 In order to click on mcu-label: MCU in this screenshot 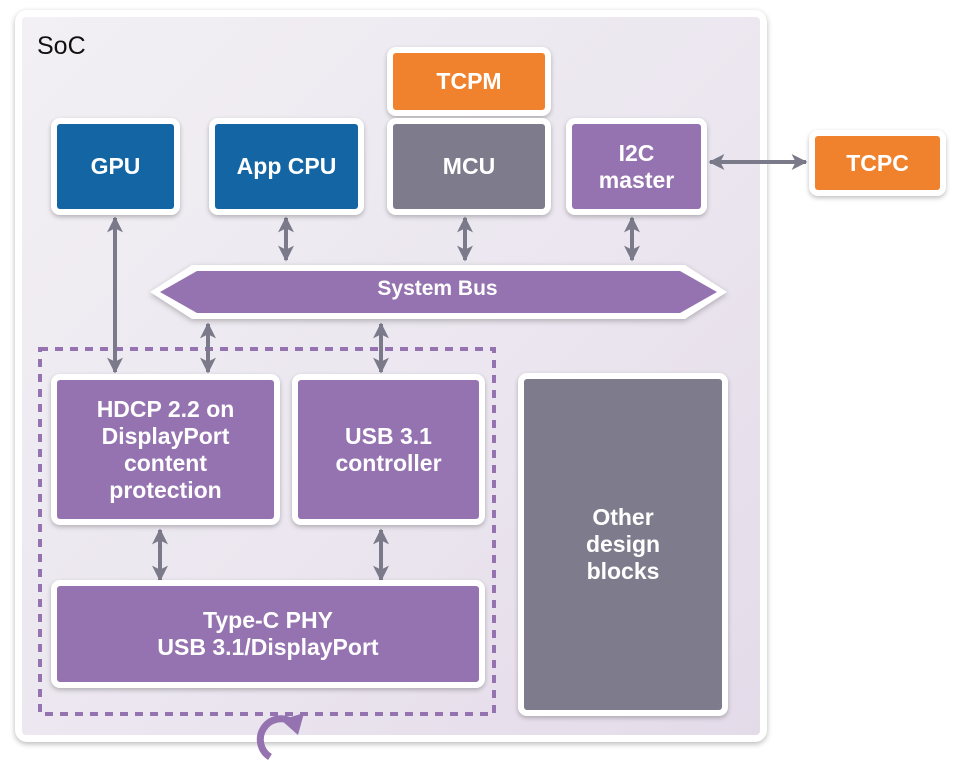, I will do `click(469, 166)`.